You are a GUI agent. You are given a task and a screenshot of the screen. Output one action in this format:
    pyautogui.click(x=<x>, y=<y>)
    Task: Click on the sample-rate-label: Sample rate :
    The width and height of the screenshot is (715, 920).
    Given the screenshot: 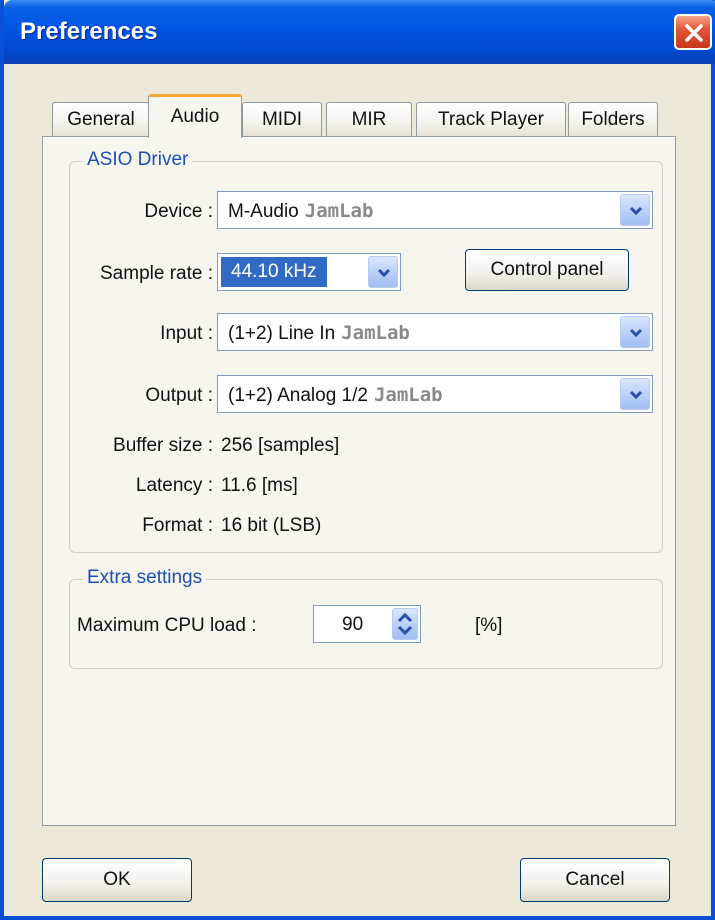 What is the action you would take?
    pyautogui.click(x=156, y=273)
    